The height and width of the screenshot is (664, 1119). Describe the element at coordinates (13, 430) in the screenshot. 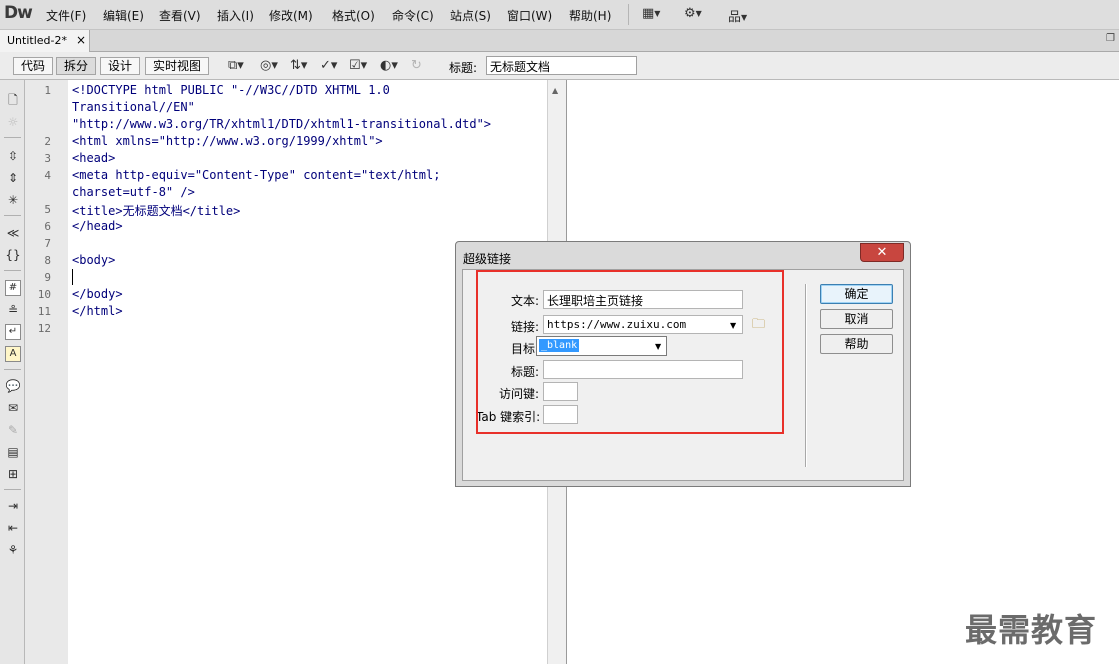

I see `wrap-tag-icon: ✎` at that location.